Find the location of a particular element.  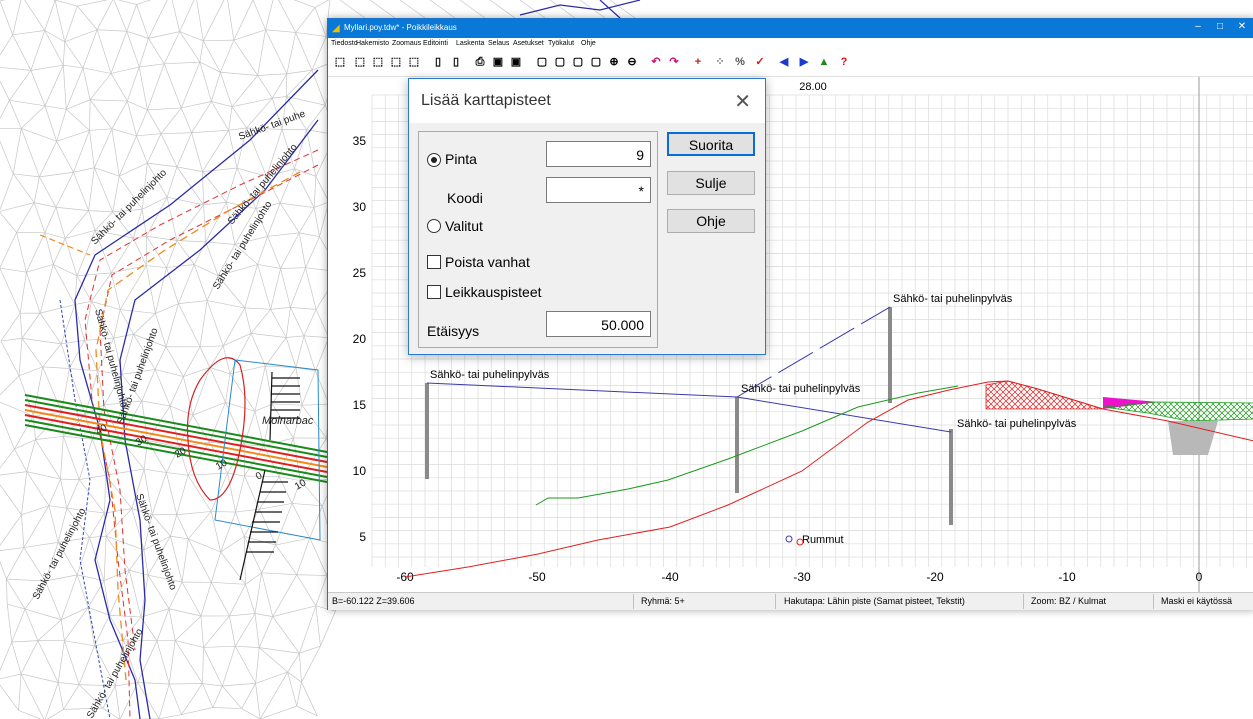

copy-point-icon: ⬚ is located at coordinates (360, 62).